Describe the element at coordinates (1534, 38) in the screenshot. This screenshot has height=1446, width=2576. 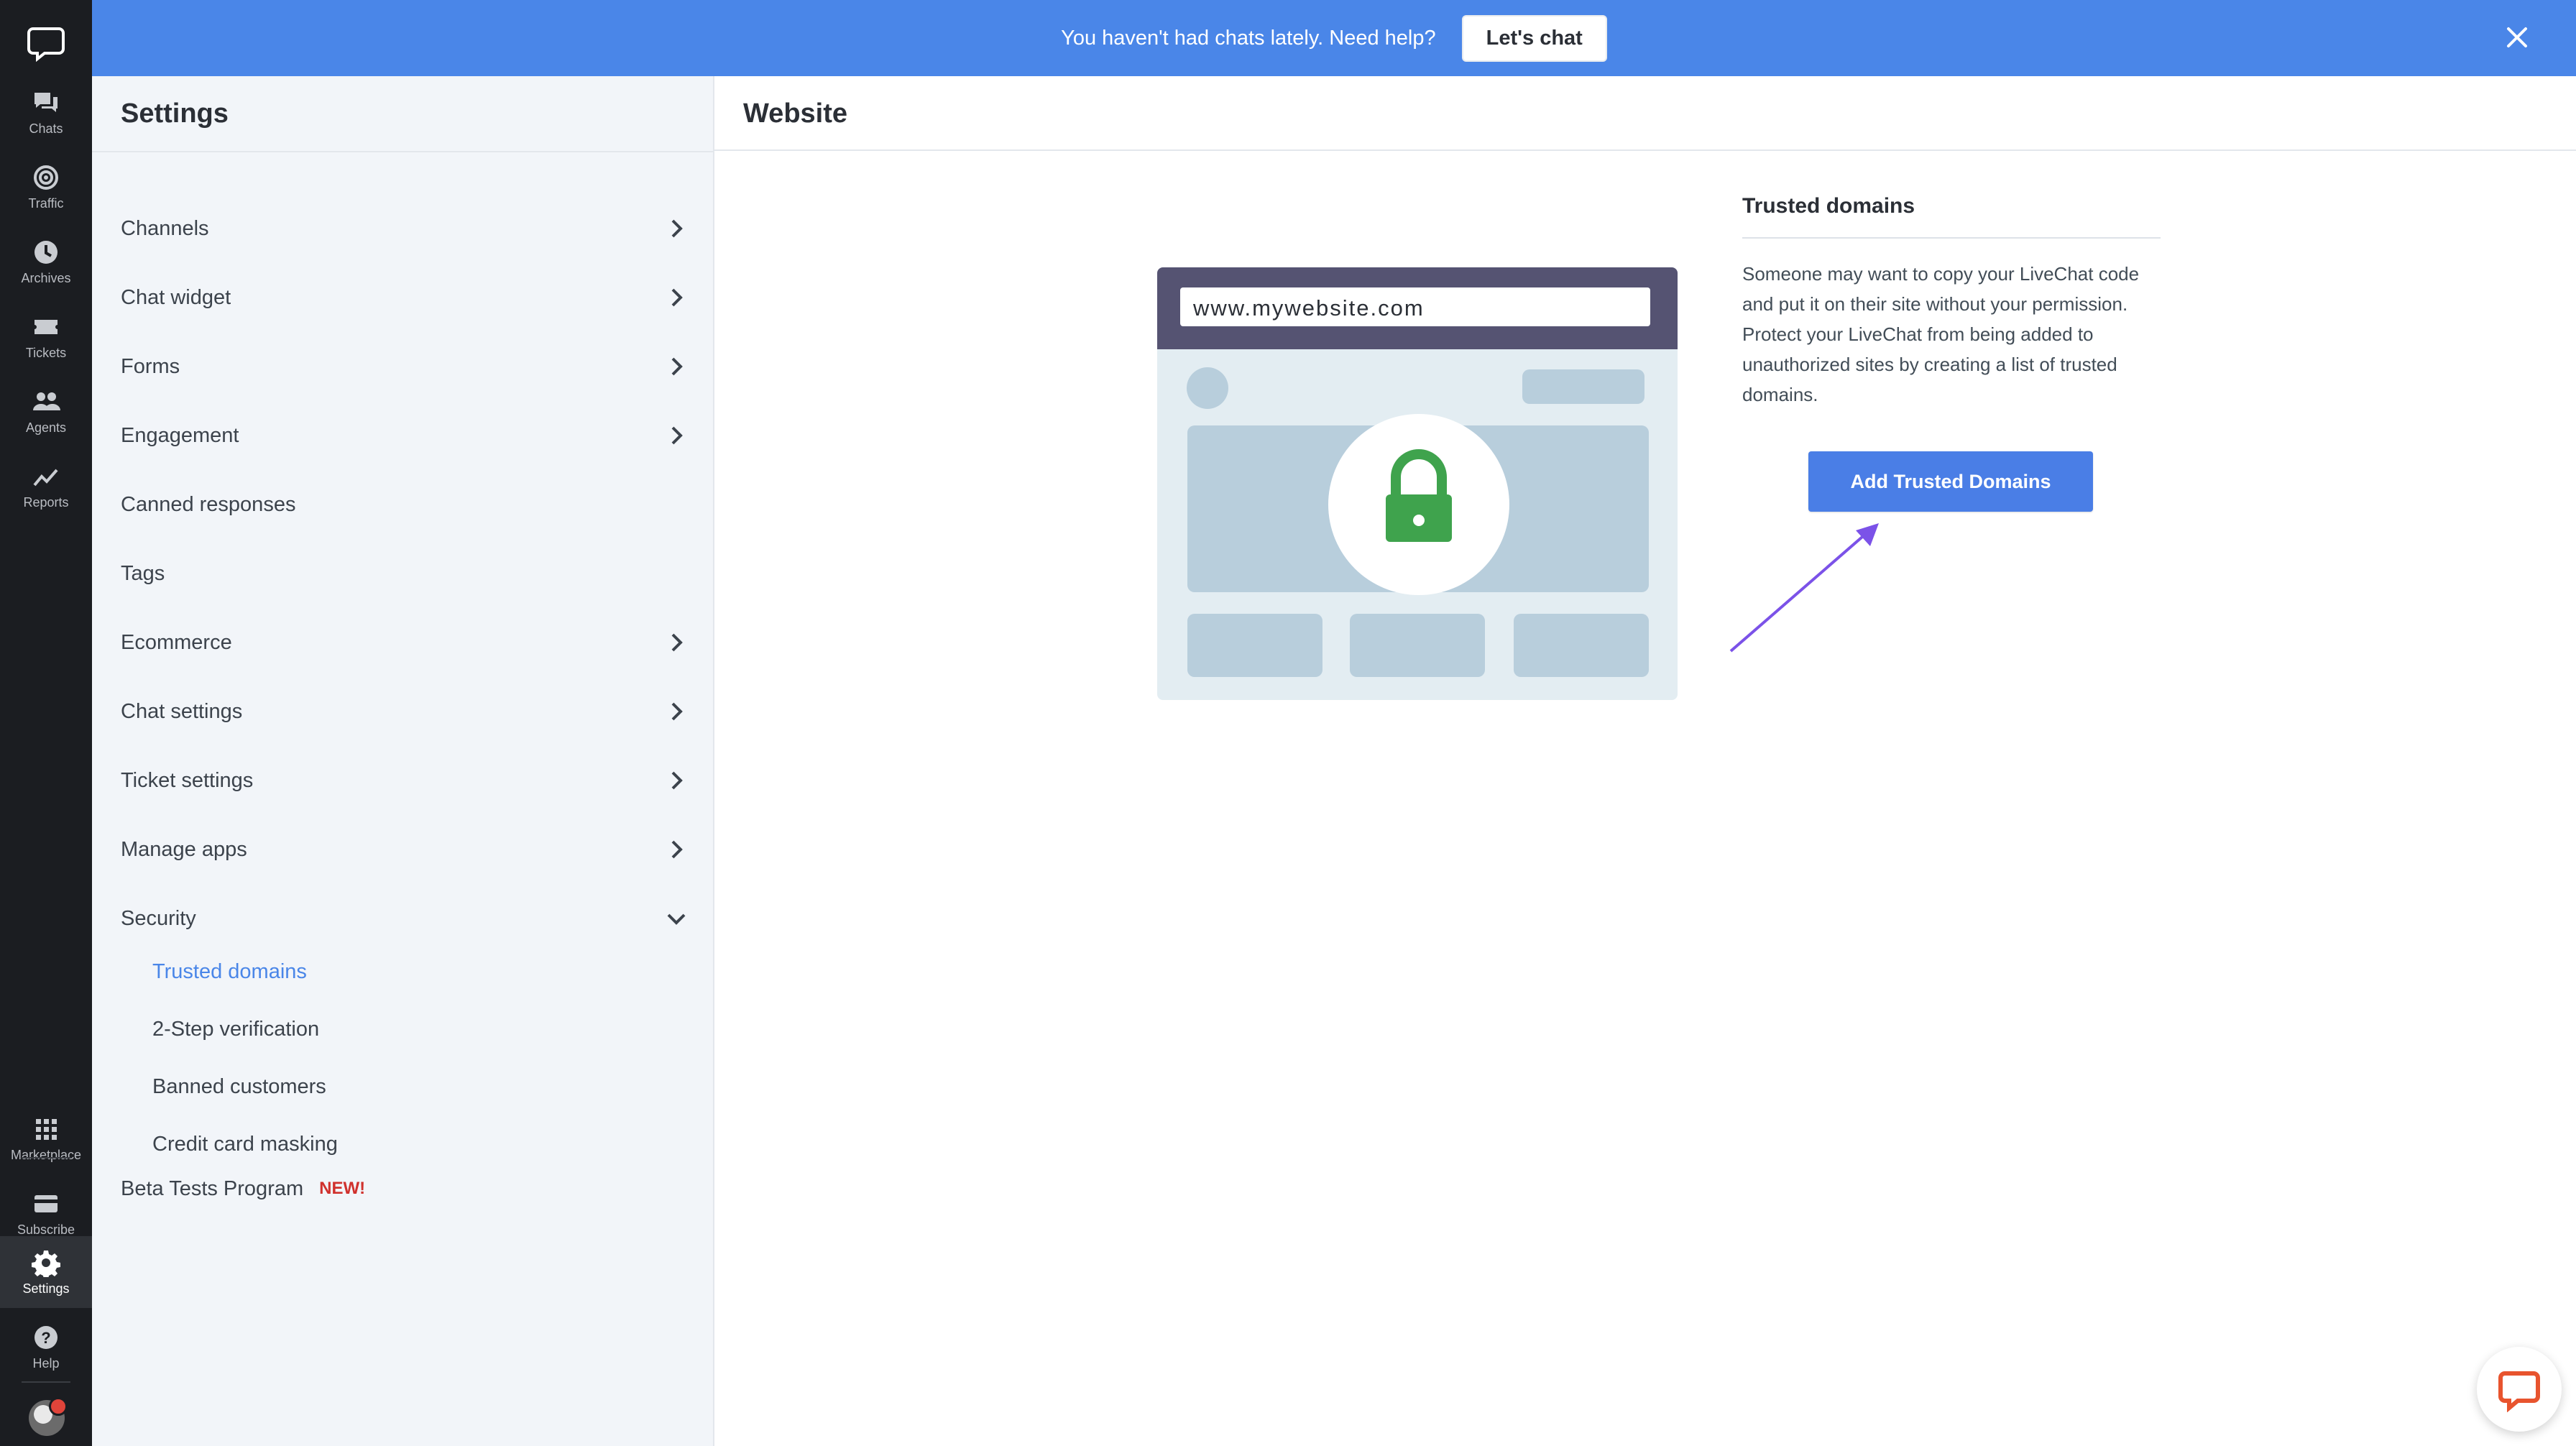
I see `lets-chat-button: Let's chat` at that location.